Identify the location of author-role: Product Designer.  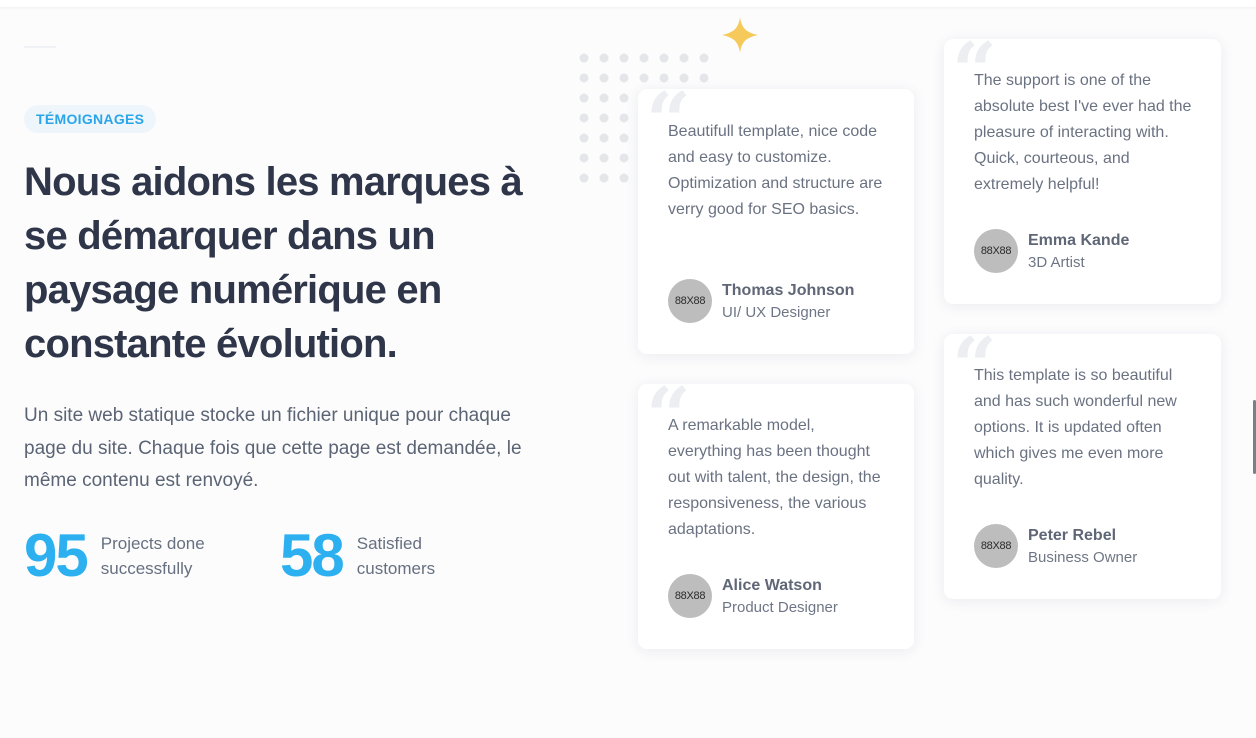
(780, 607).